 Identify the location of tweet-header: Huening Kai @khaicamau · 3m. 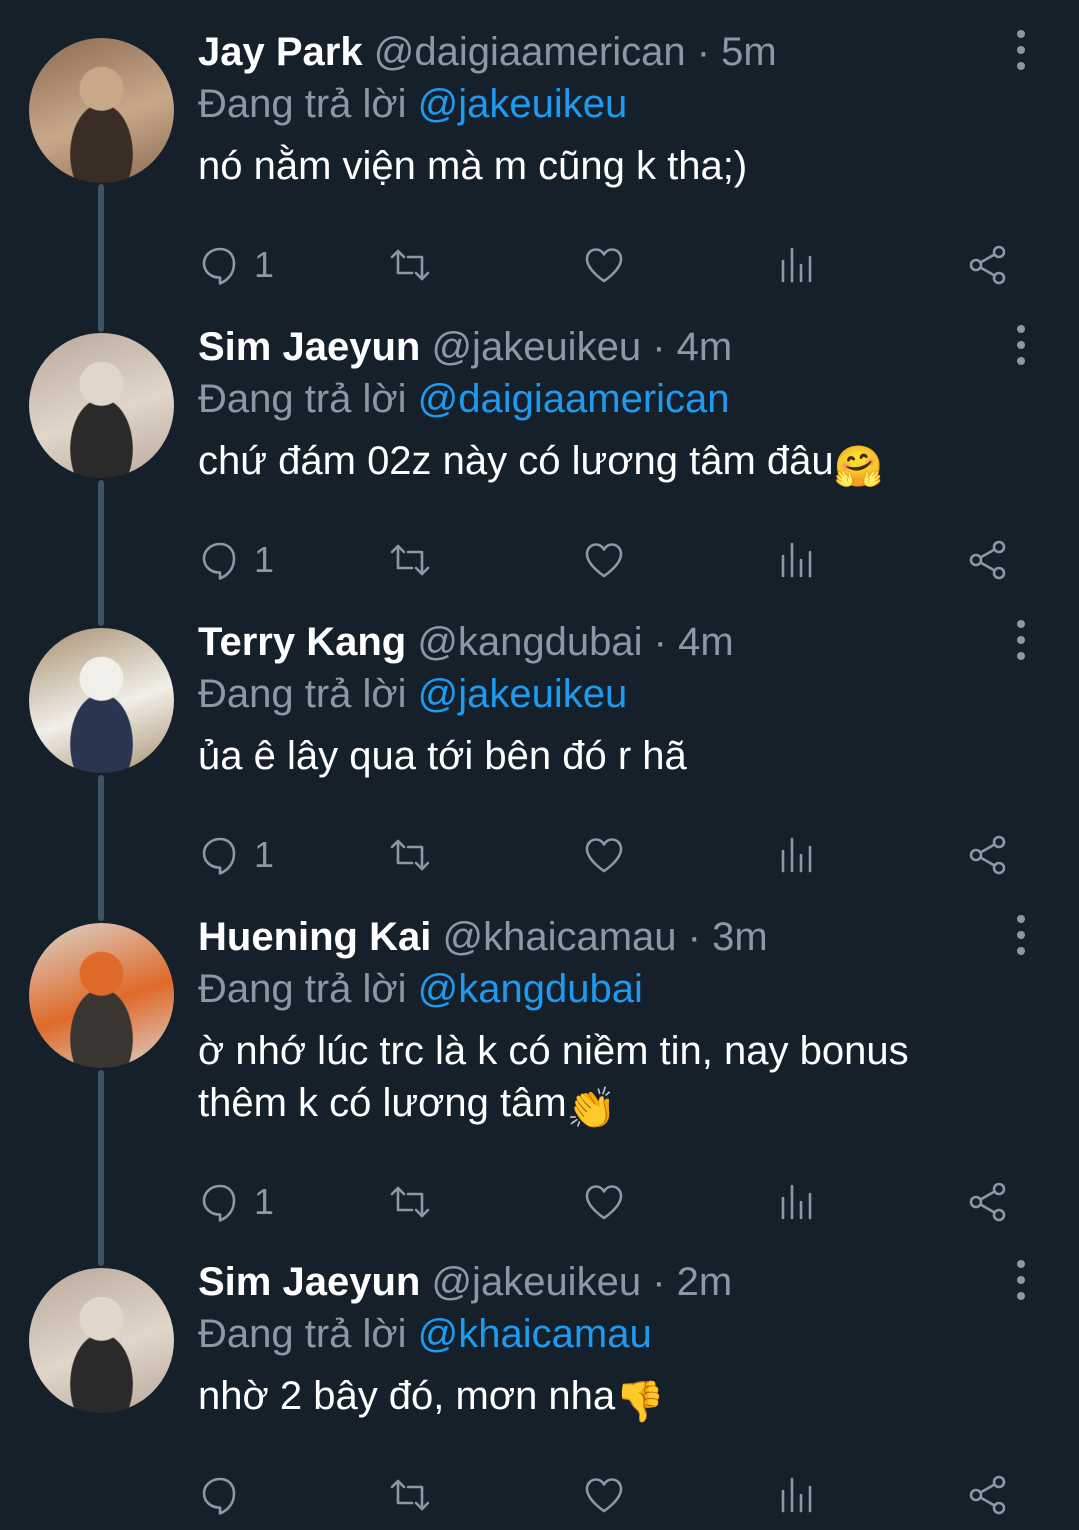
(483, 937).